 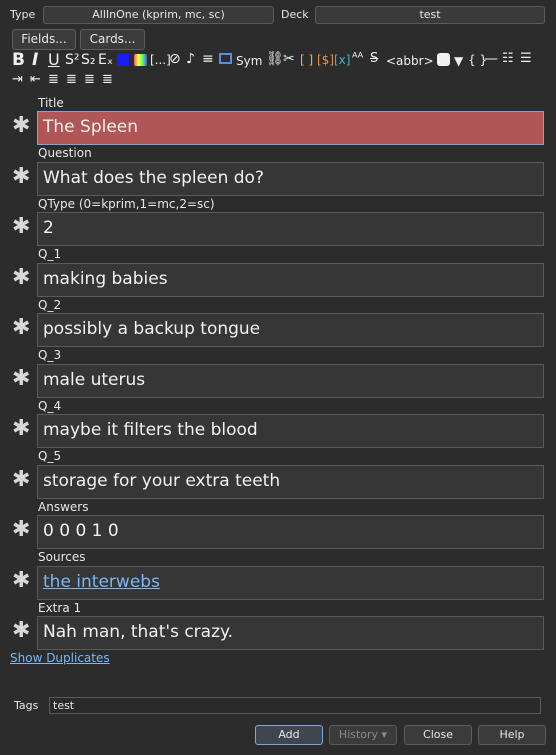 I want to click on field-input-q1: making babies, so click(x=290, y=280).